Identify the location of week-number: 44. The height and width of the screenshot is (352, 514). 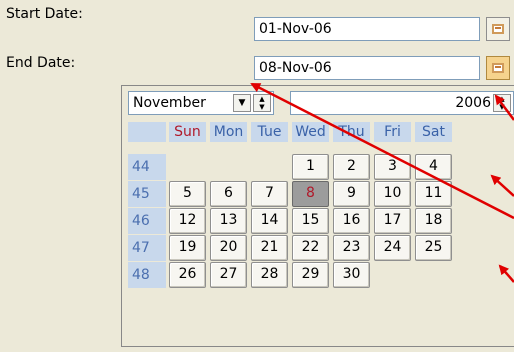
(147, 167).